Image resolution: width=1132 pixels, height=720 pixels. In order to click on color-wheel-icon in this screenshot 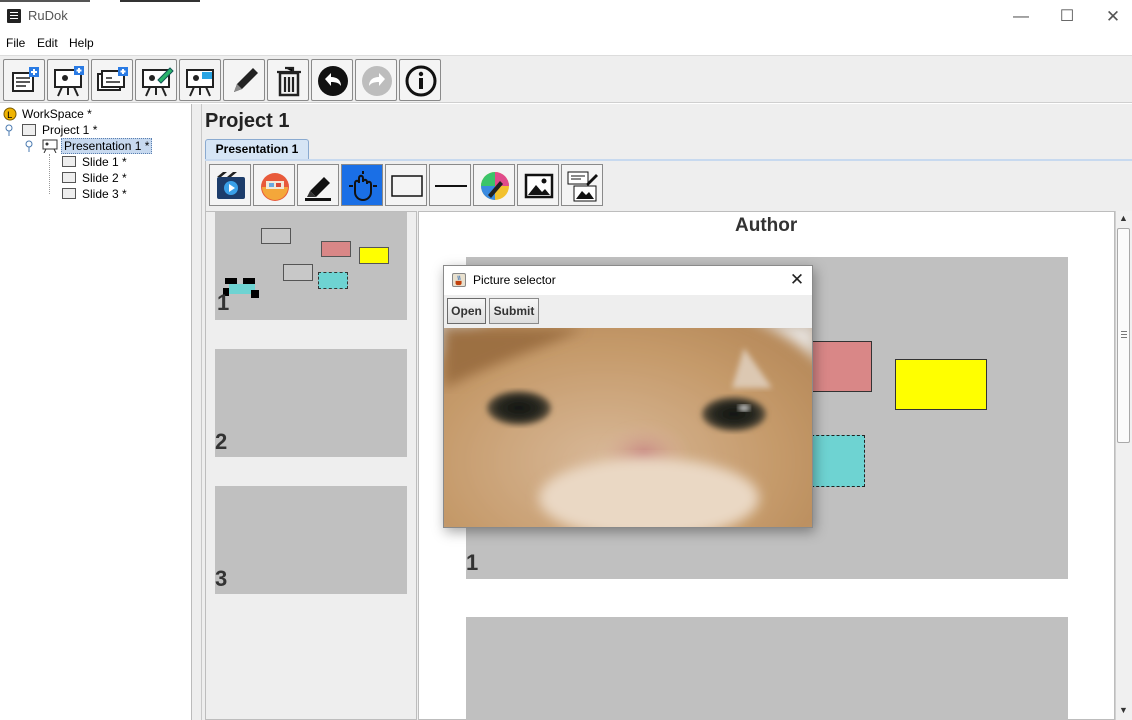, I will do `click(495, 186)`.